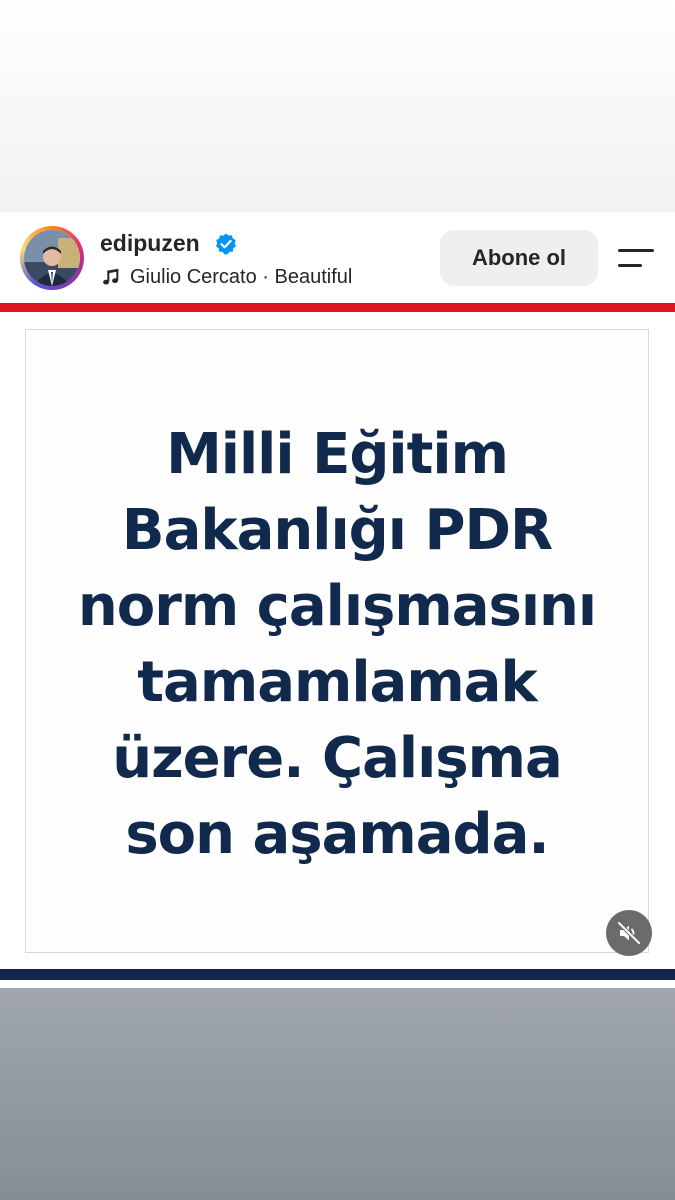  Describe the element at coordinates (337, 974) in the screenshot. I see `navy-divider` at that location.